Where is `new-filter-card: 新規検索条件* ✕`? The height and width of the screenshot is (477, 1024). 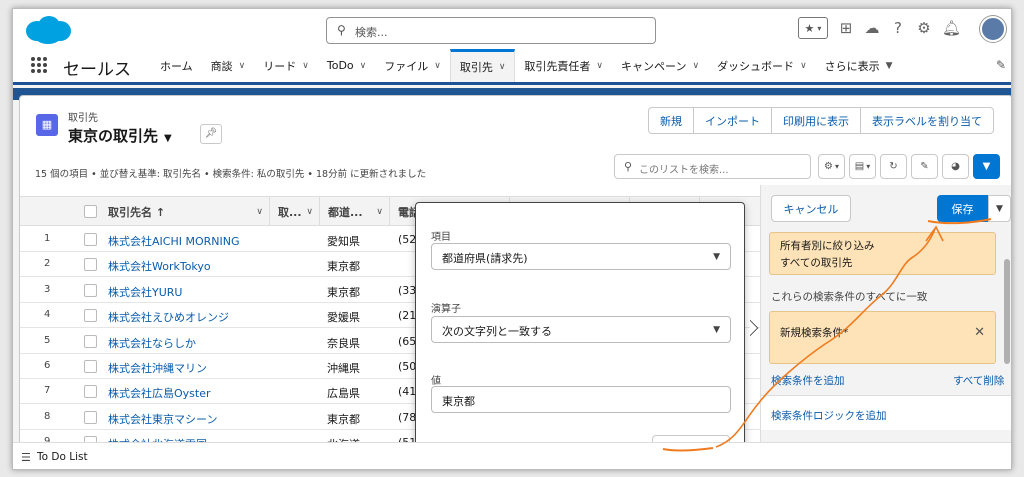 new-filter-card: 新規検索条件* ✕ is located at coordinates (882, 337).